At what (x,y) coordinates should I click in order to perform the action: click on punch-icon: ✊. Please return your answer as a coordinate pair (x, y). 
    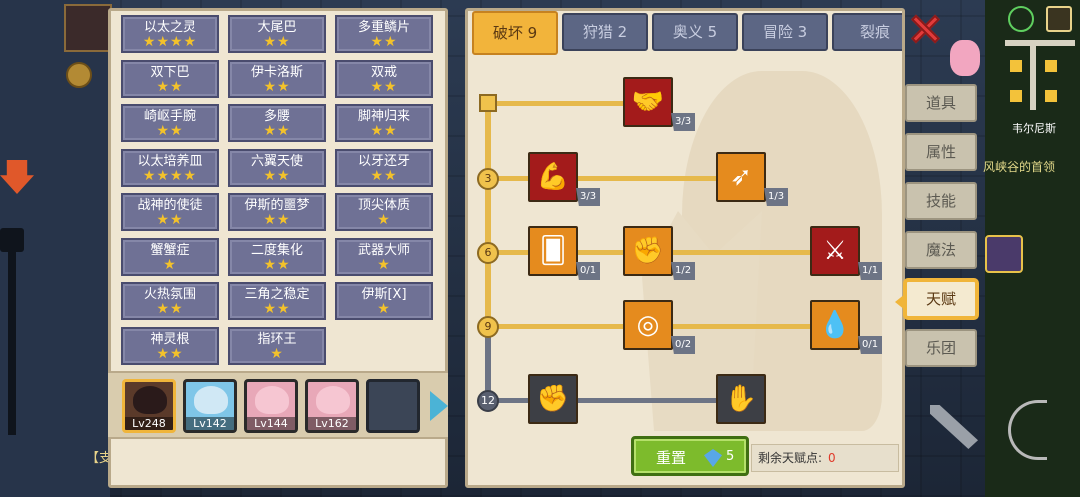
    Looking at the image, I should click on (648, 251).